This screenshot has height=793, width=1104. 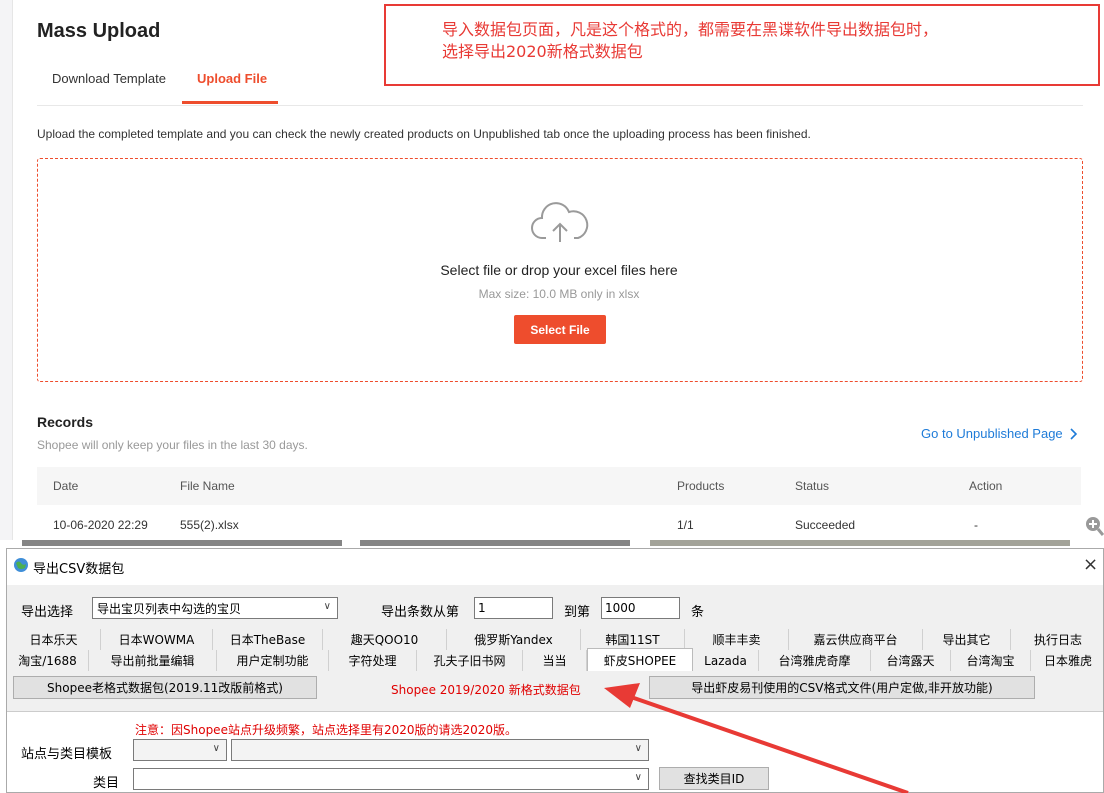 What do you see at coordinates (391, 779) in the screenshot?
I see `category-select: ∨` at bounding box center [391, 779].